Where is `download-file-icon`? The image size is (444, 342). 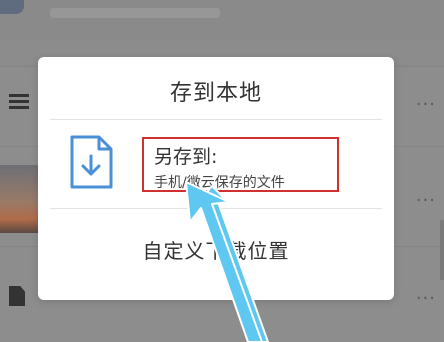 download-file-icon is located at coordinates (91, 162).